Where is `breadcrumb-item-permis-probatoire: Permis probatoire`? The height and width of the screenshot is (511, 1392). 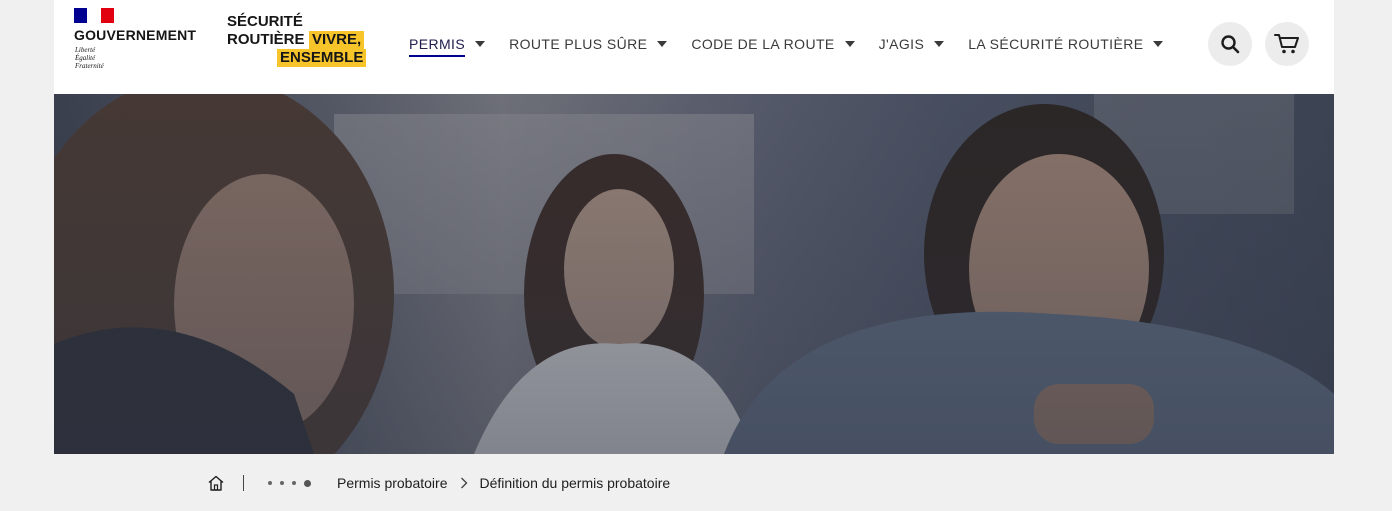
breadcrumb-item-permis-probatoire: Permis probatoire is located at coordinates (392, 483).